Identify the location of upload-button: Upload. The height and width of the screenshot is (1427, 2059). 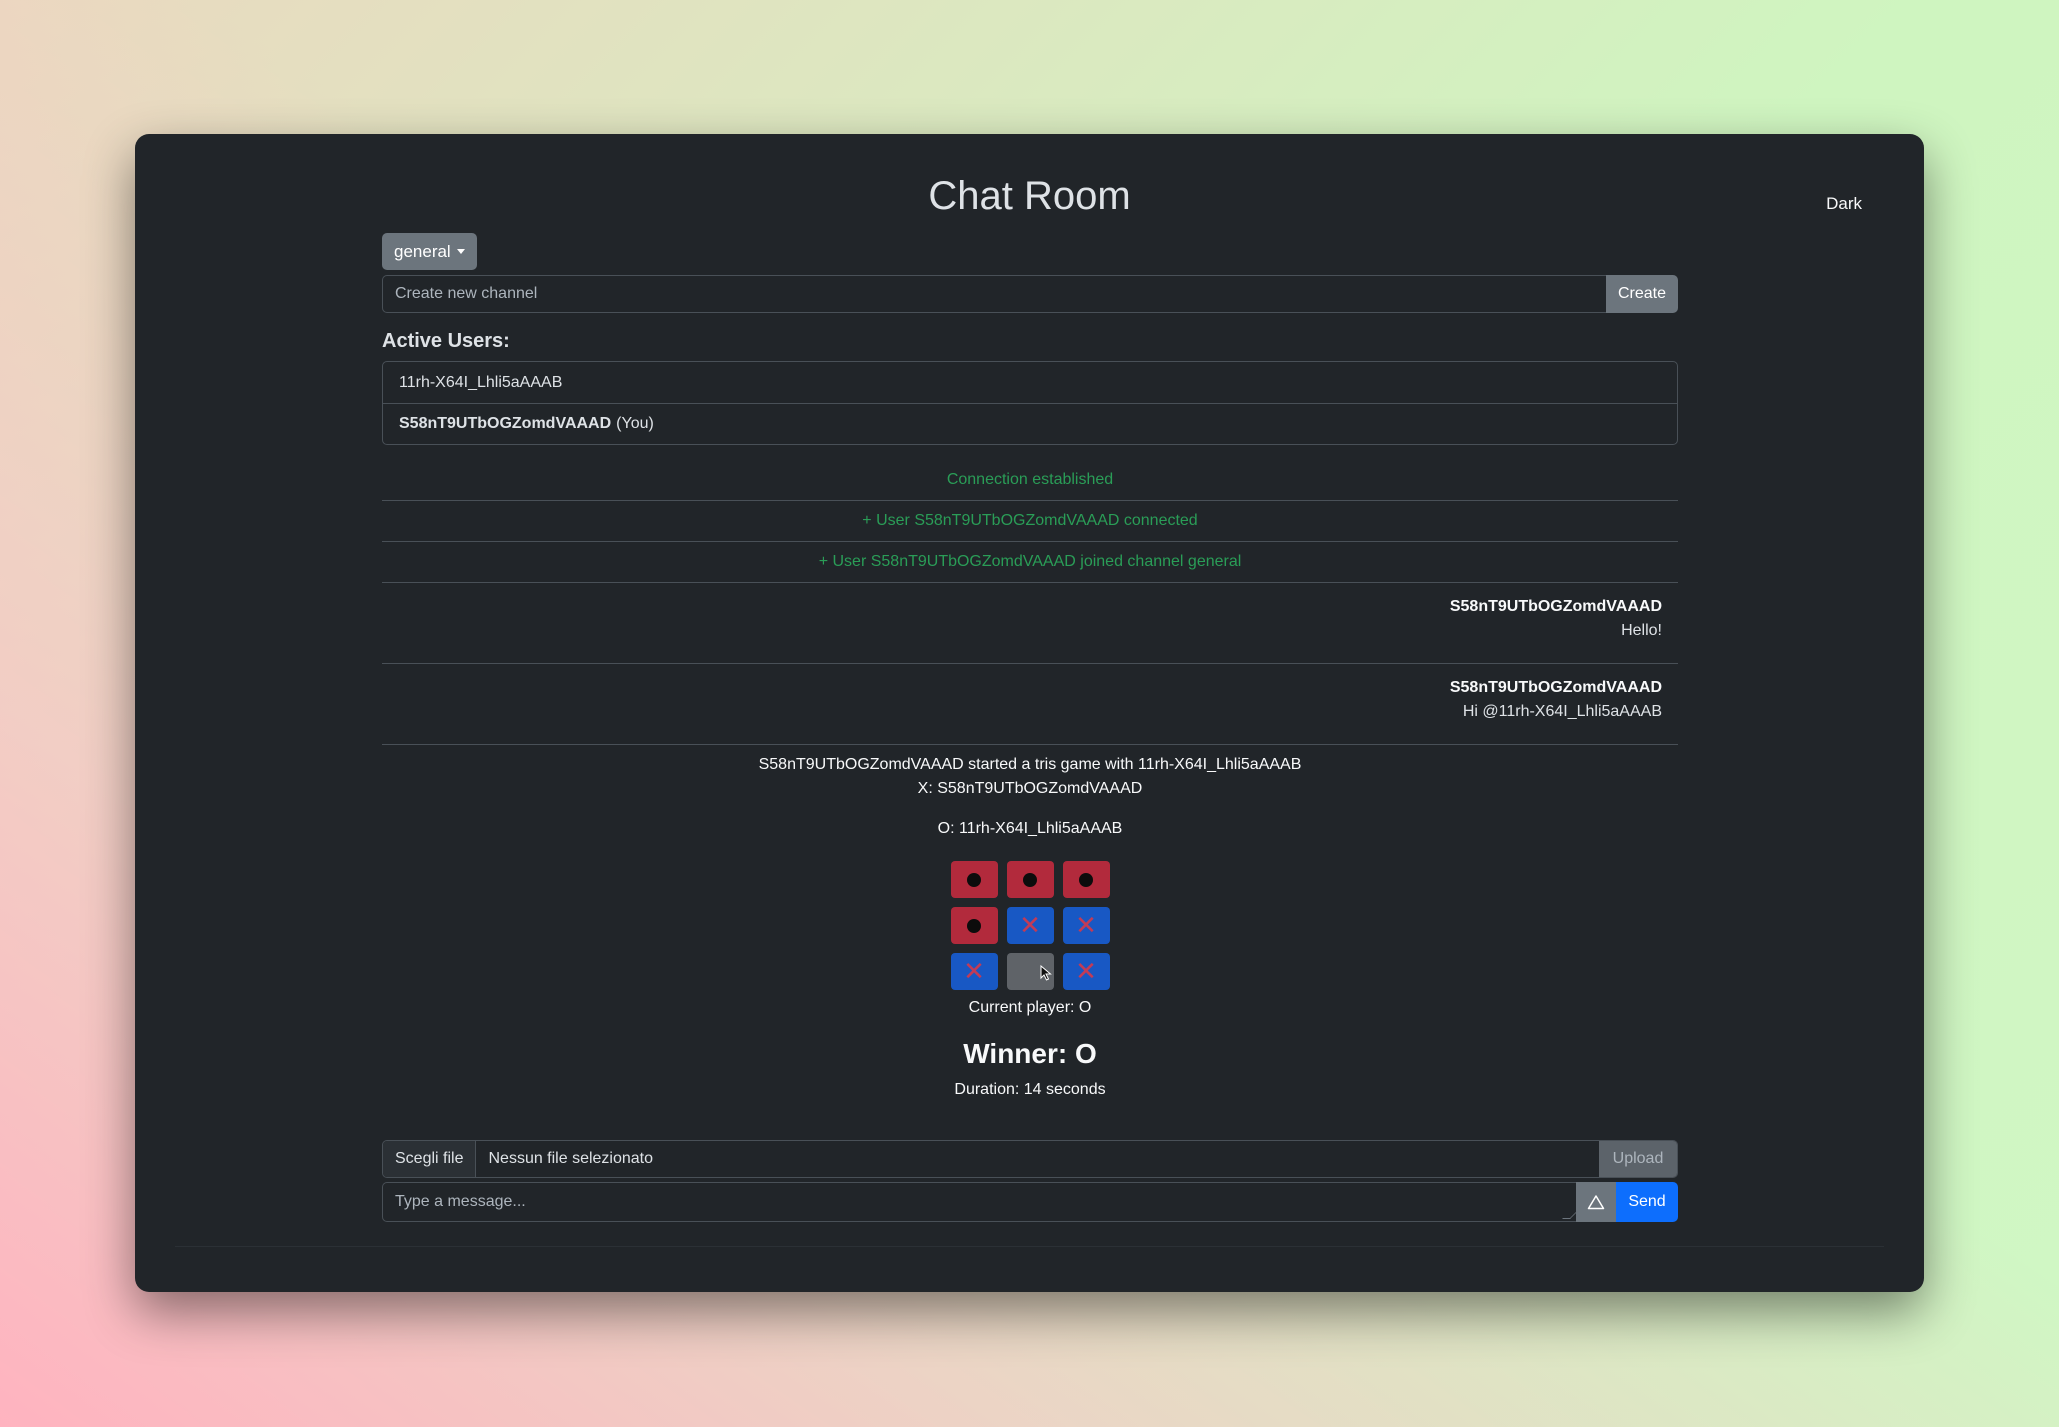
(1638, 1159).